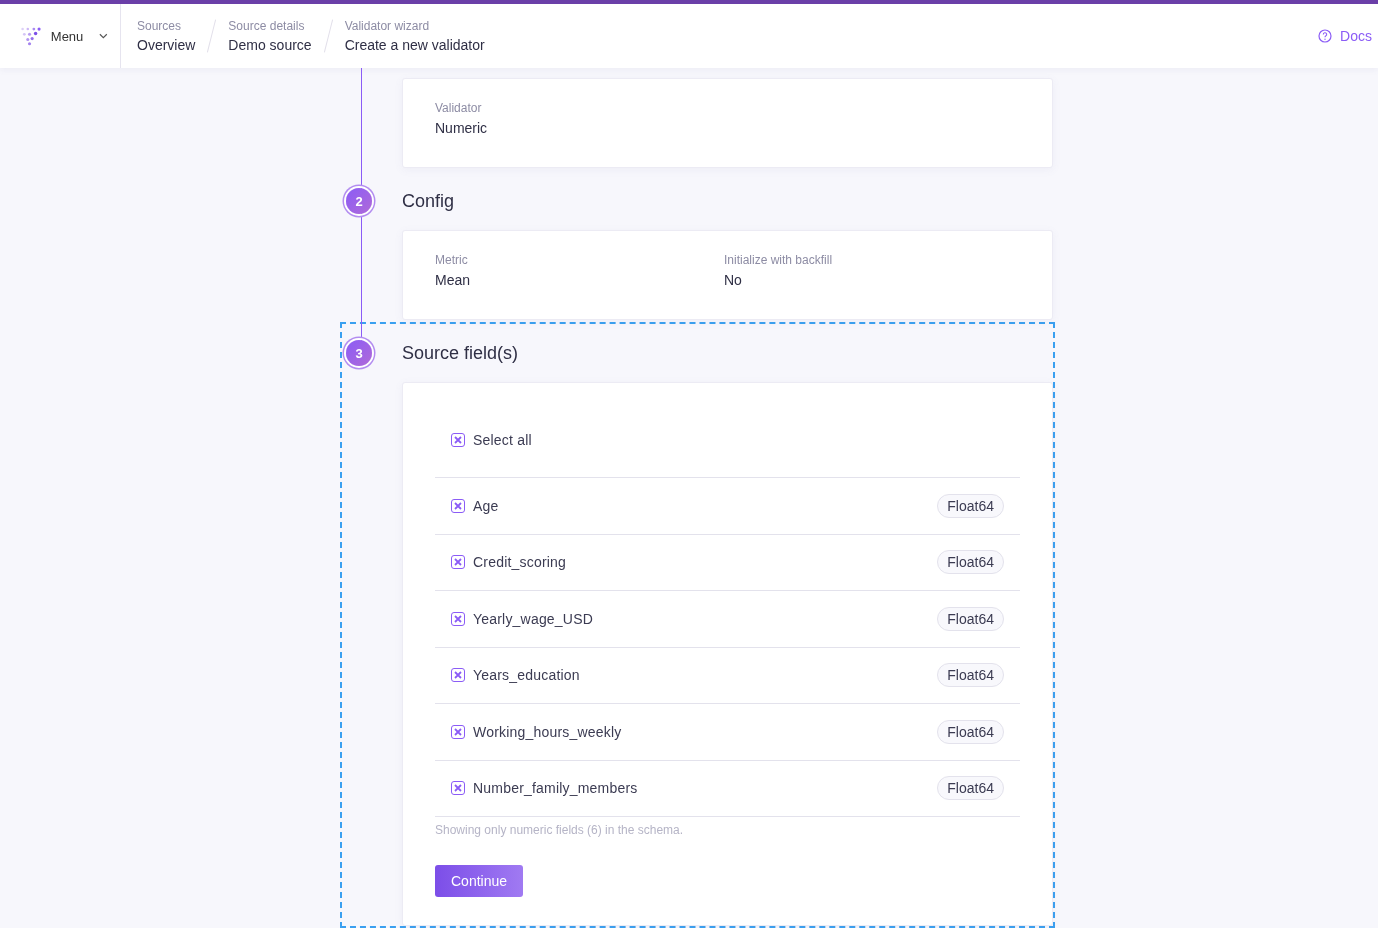 The width and height of the screenshot is (1378, 928). I want to click on checkbox-label: Working_hours_weekly, so click(547, 731).